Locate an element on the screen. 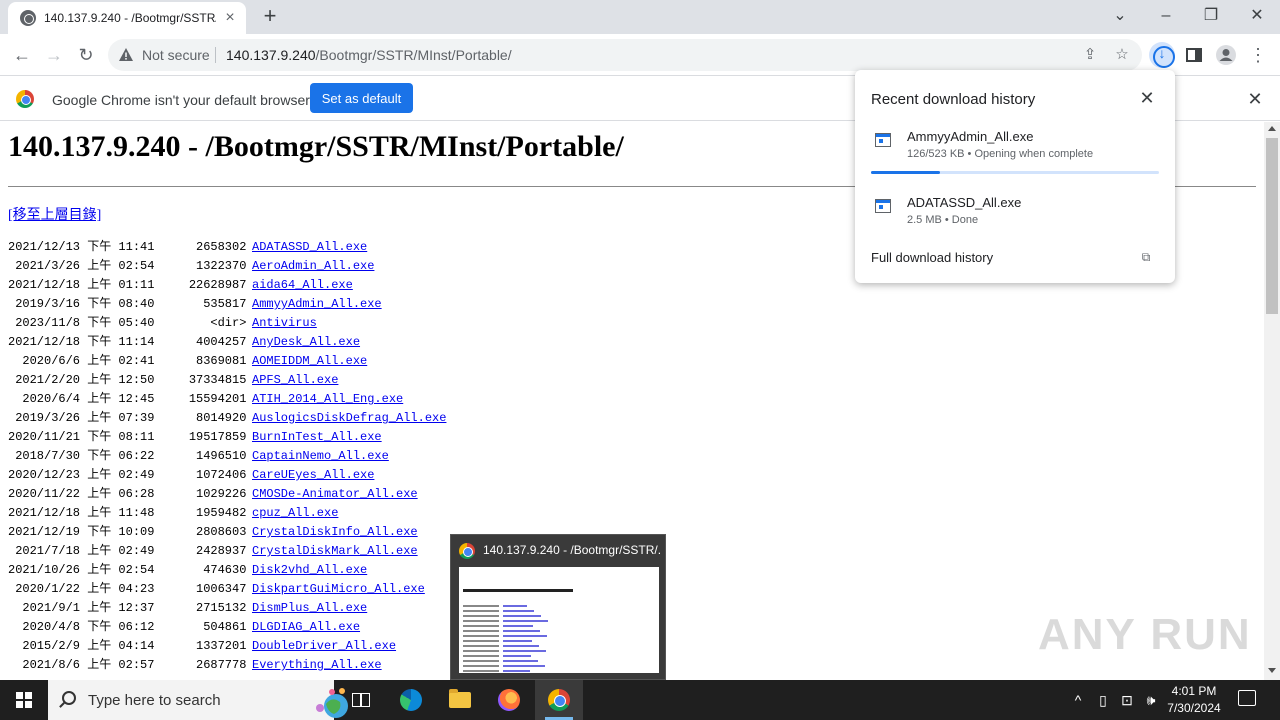 This screenshot has width=1280, height=720. close-window-button: ✕ is located at coordinates (1257, 16).